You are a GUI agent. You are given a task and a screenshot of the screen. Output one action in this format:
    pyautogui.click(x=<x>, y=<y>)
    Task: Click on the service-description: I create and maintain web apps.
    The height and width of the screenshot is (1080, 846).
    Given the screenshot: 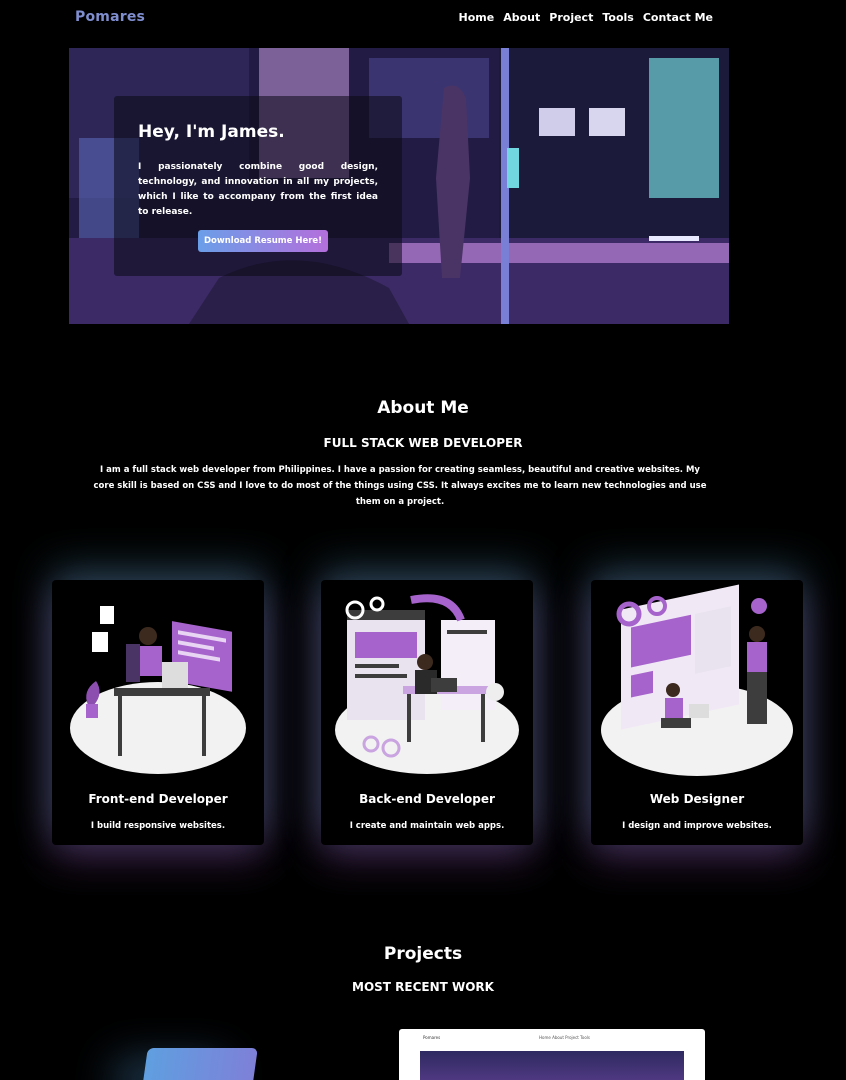 What is the action you would take?
    pyautogui.click(x=427, y=826)
    